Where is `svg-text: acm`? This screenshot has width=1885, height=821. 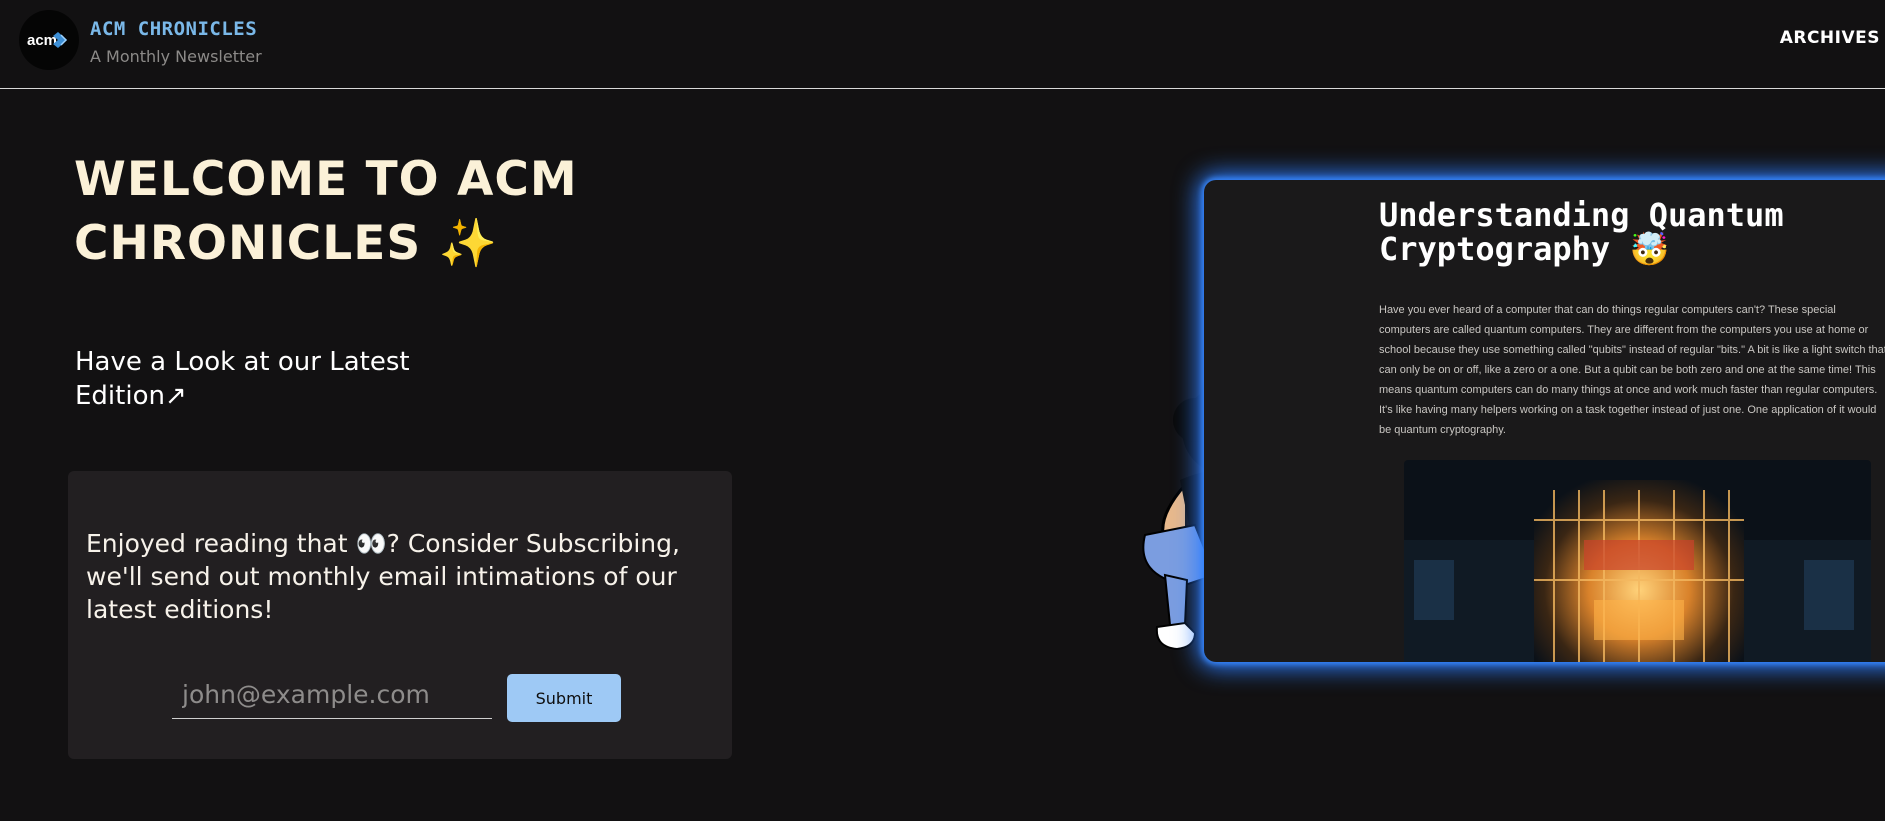 svg-text: acm is located at coordinates (42, 40).